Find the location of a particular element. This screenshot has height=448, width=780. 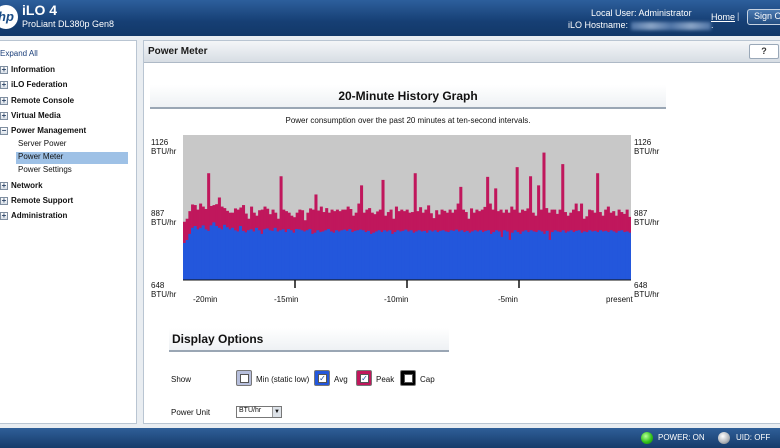

avg-toggle: ✓ is located at coordinates (322, 378).